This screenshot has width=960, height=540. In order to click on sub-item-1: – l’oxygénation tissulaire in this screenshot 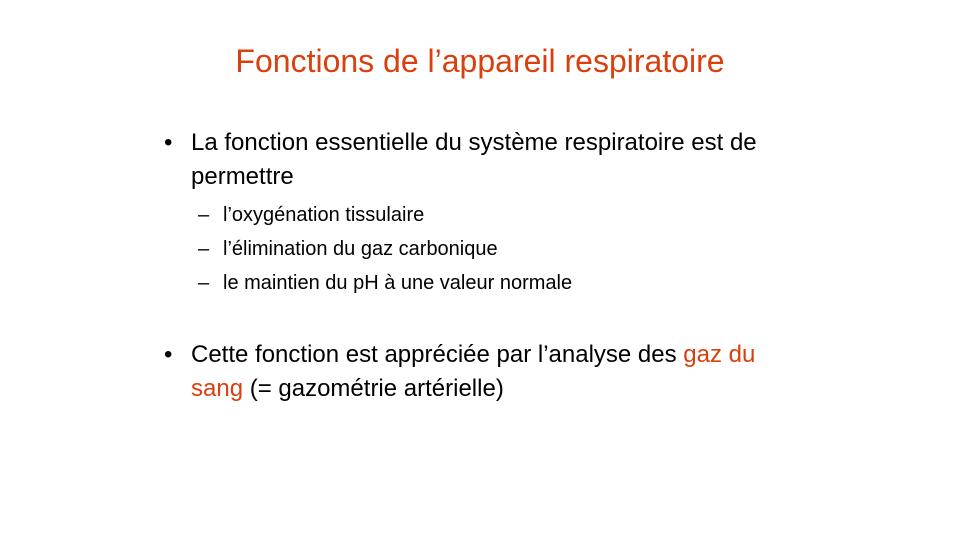, I will do `click(478, 215)`.